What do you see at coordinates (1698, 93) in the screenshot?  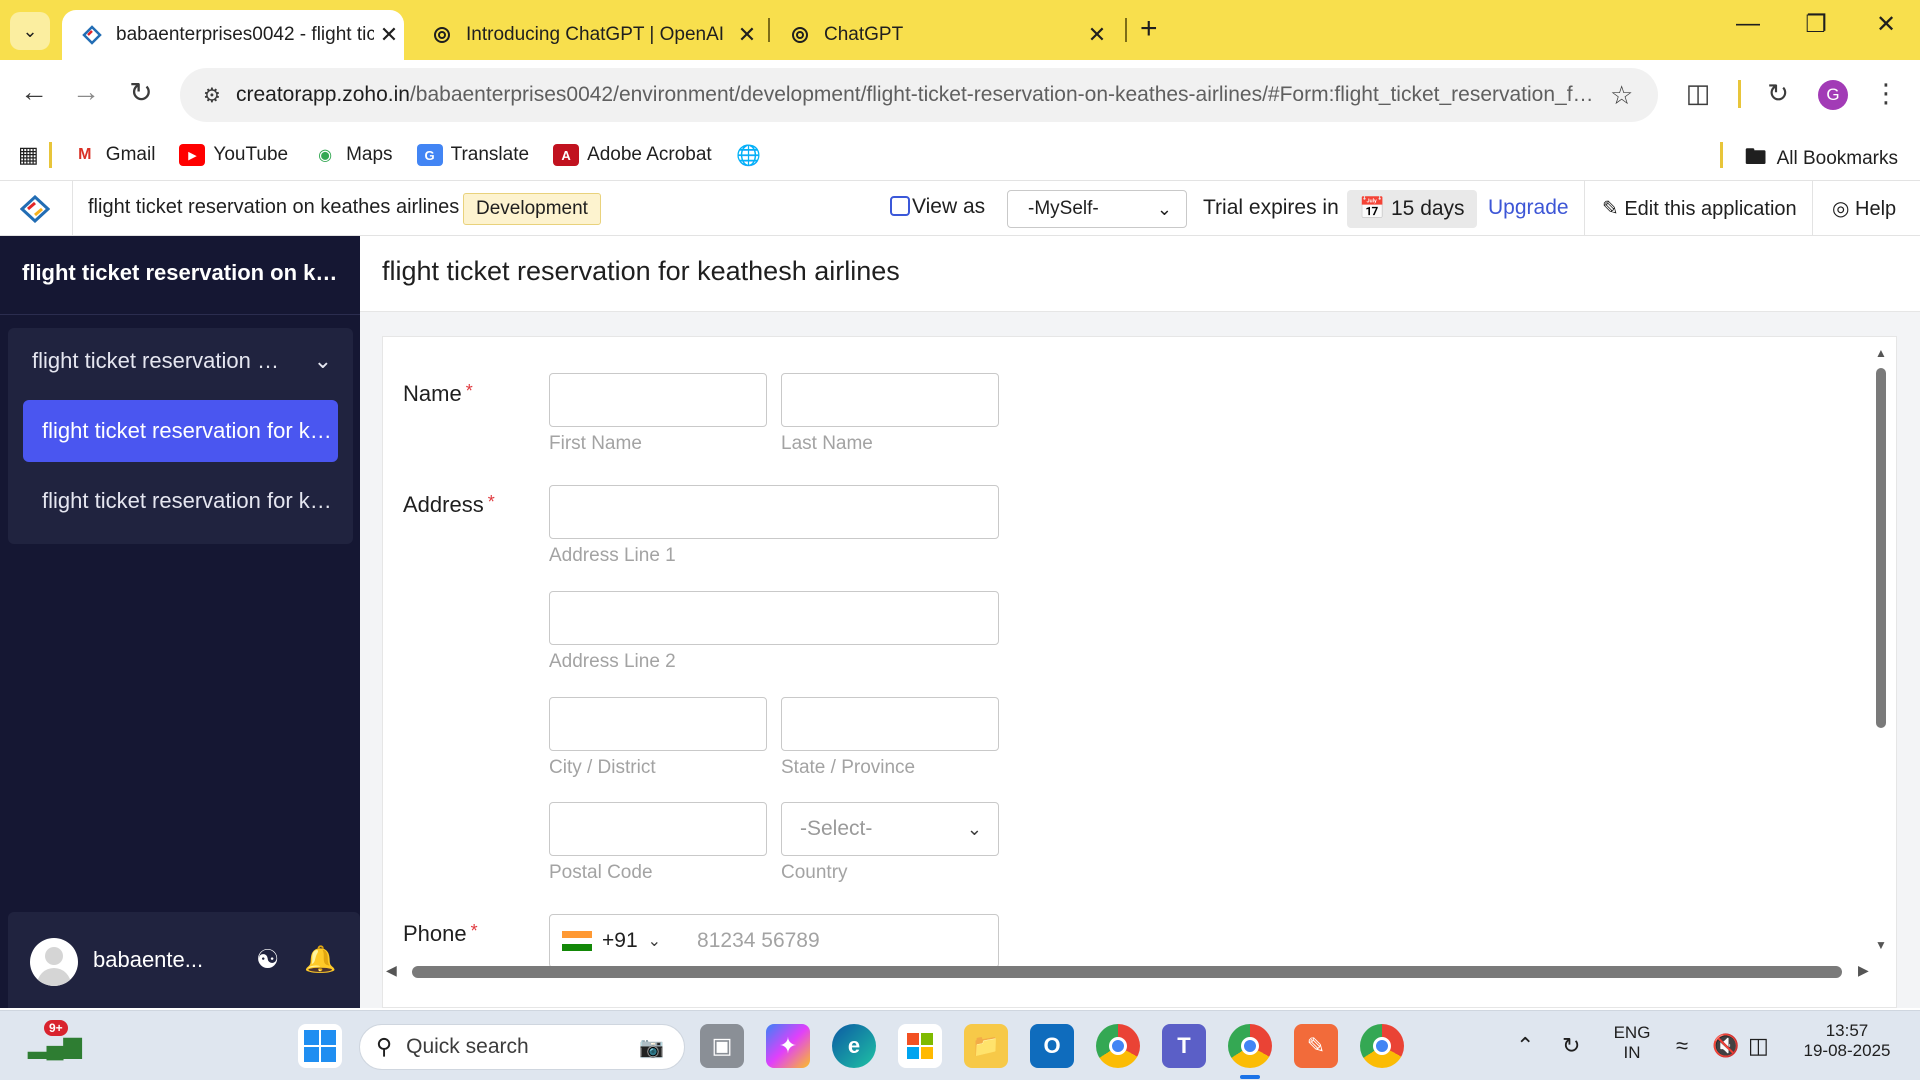 I see `extensions-icon: ◫` at bounding box center [1698, 93].